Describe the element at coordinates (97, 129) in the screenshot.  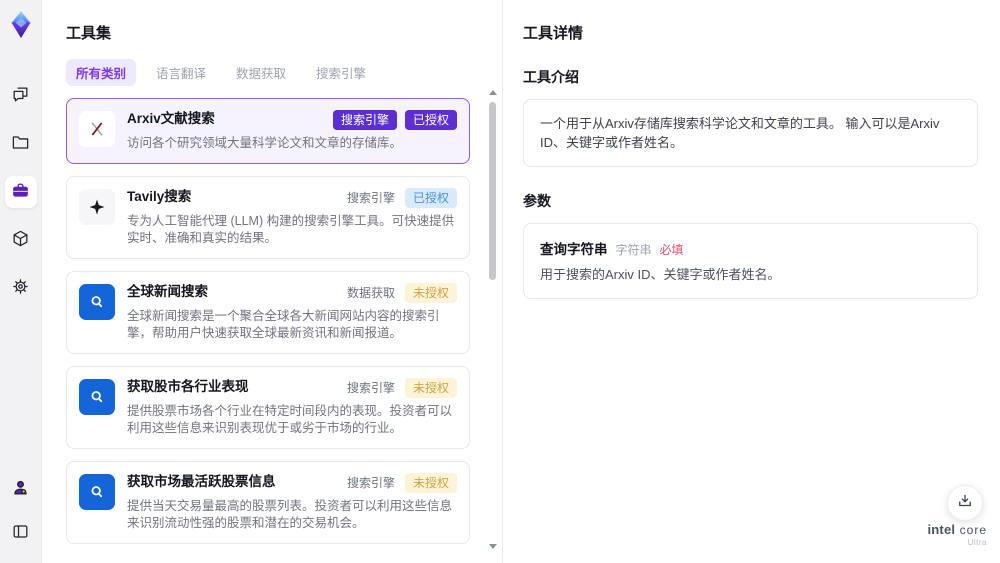
I see `arxiv-logo-icon` at that location.